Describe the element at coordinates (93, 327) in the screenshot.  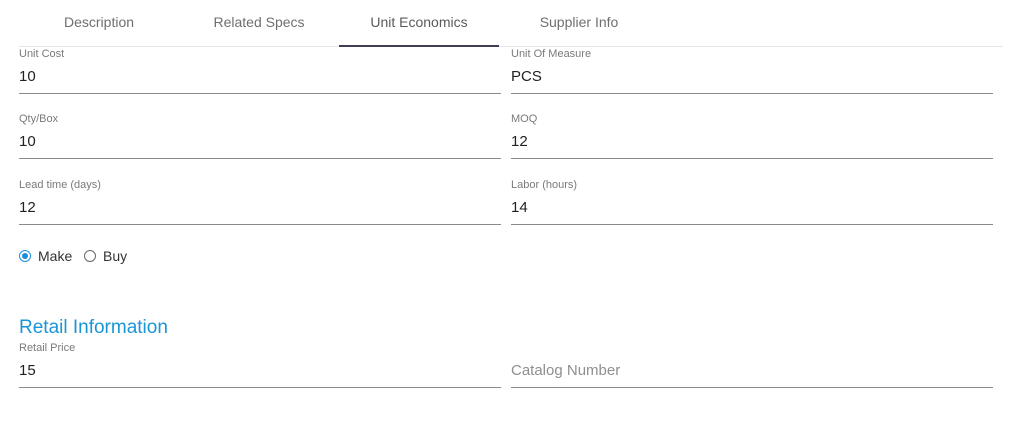
I see `retail-information-heading: Retail Information` at that location.